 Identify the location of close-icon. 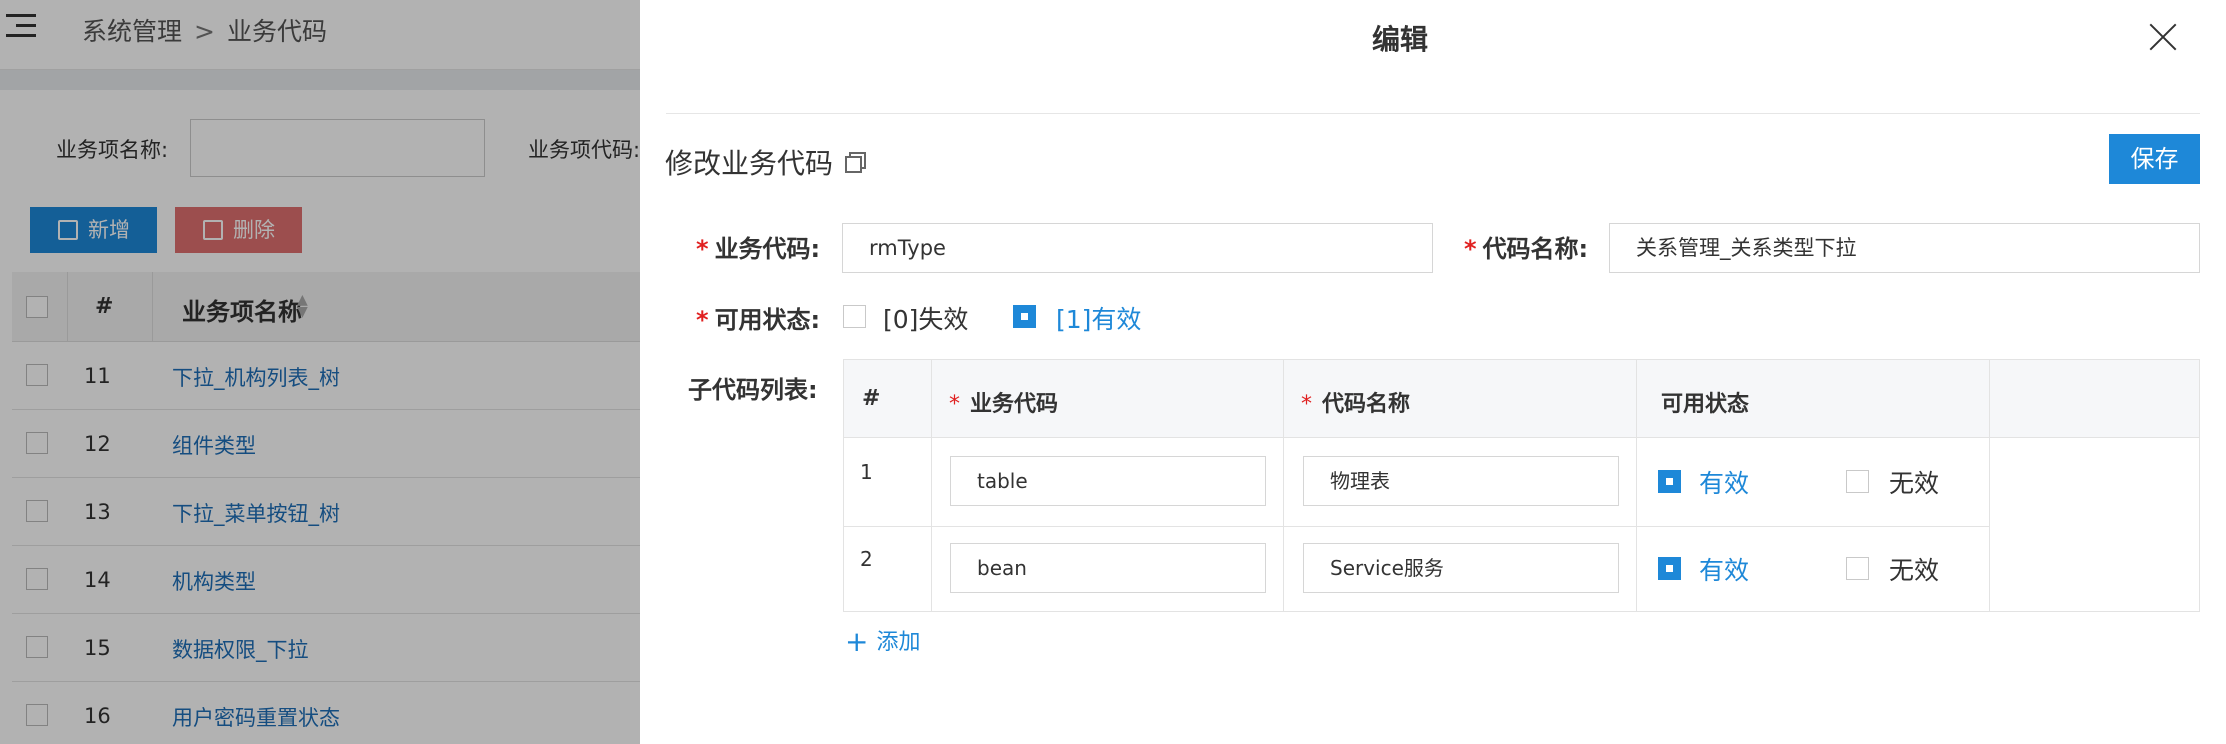
(2163, 37).